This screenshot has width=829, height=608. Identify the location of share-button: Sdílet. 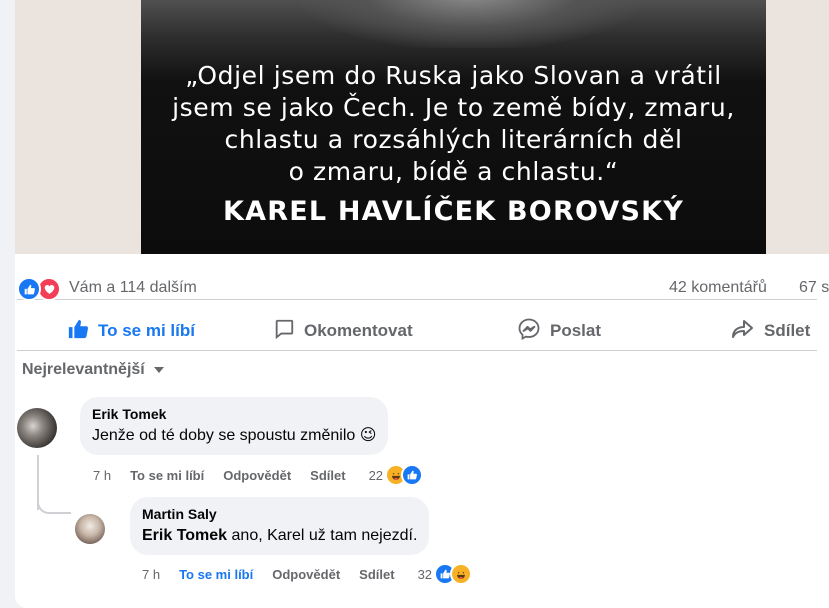
(770, 331).